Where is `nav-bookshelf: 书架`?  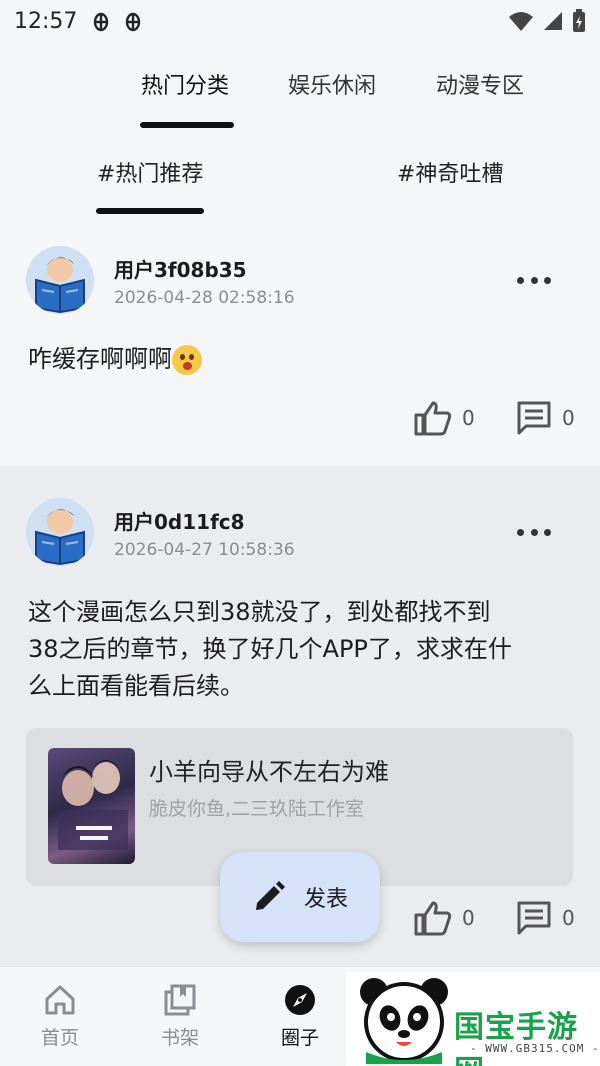 nav-bookshelf: 书架 is located at coordinates (180, 1016).